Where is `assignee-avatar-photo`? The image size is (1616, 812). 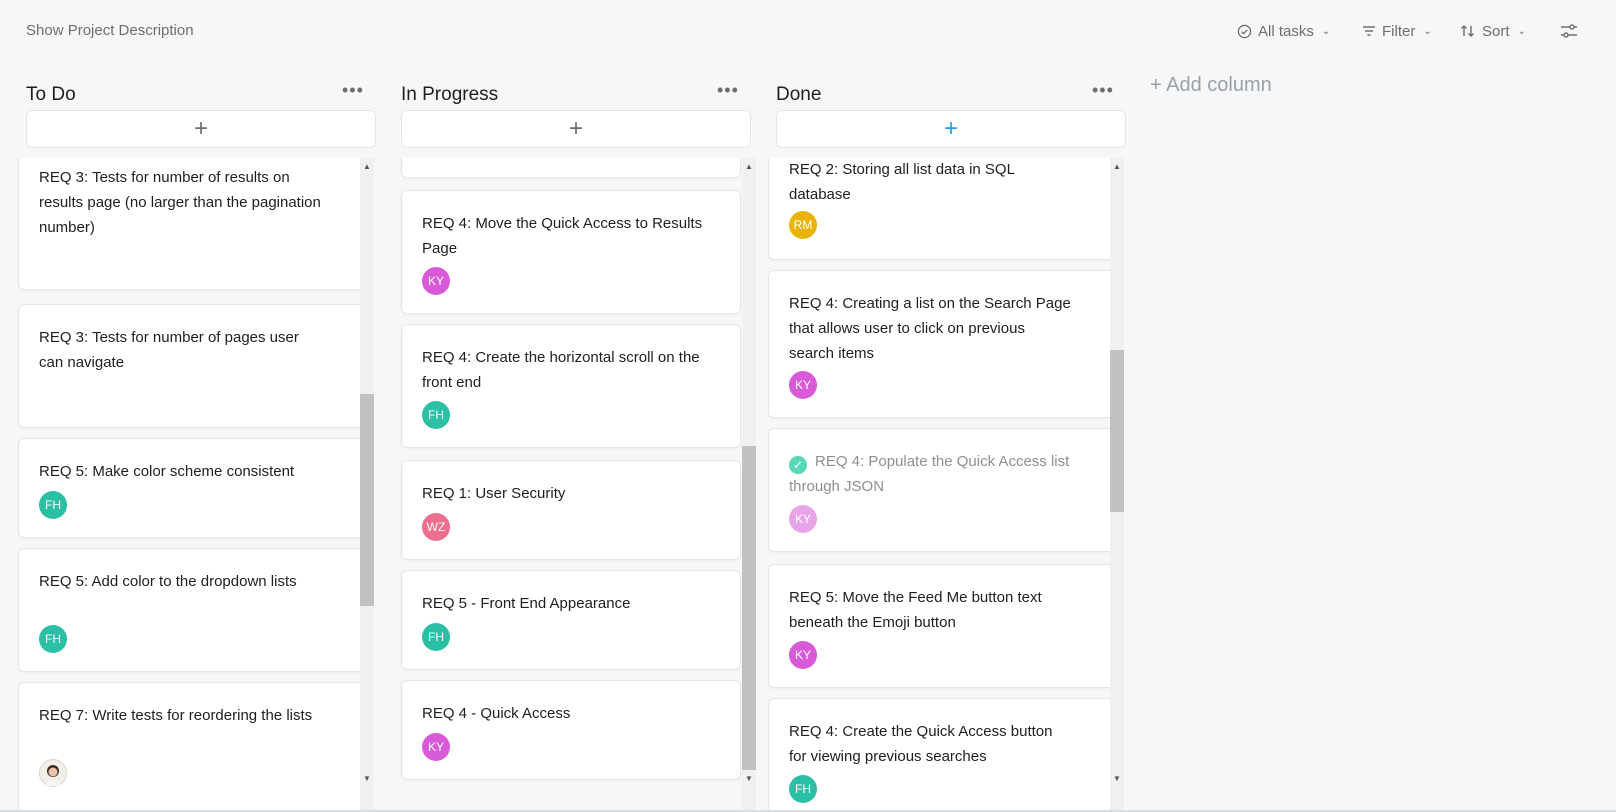 assignee-avatar-photo is located at coordinates (53, 773).